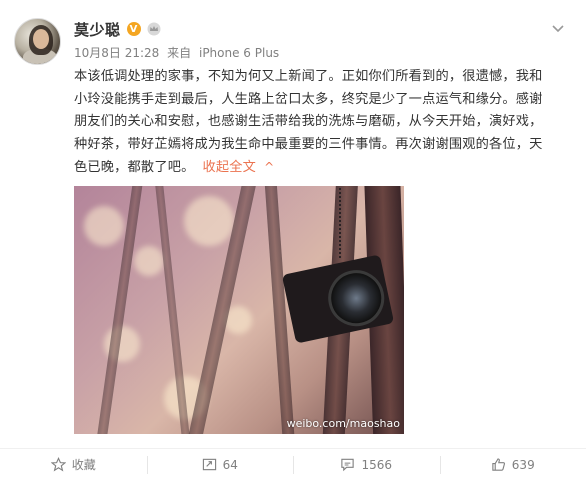 Image resolution: width=586 pixels, height=480 pixels. I want to click on collapse-arrow-icon: ^, so click(269, 167).